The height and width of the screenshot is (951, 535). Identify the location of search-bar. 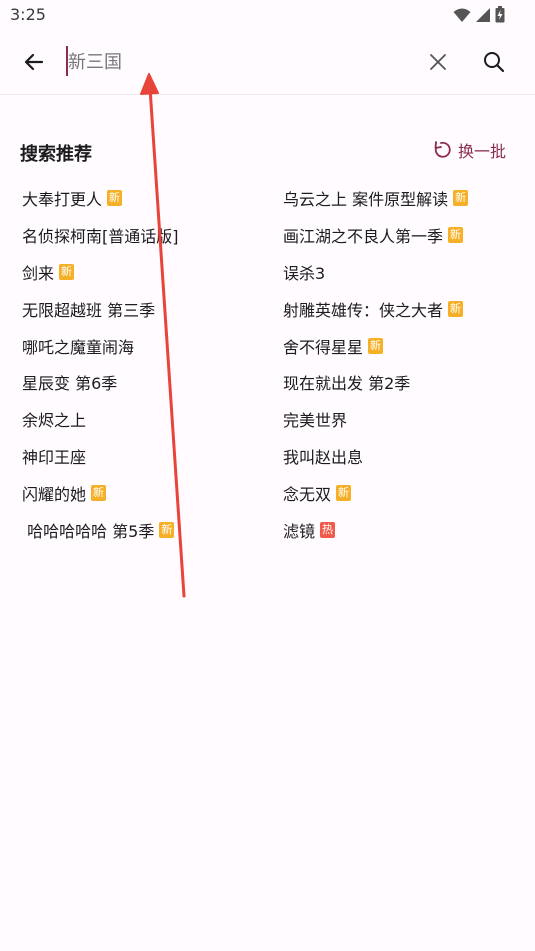
(267, 62).